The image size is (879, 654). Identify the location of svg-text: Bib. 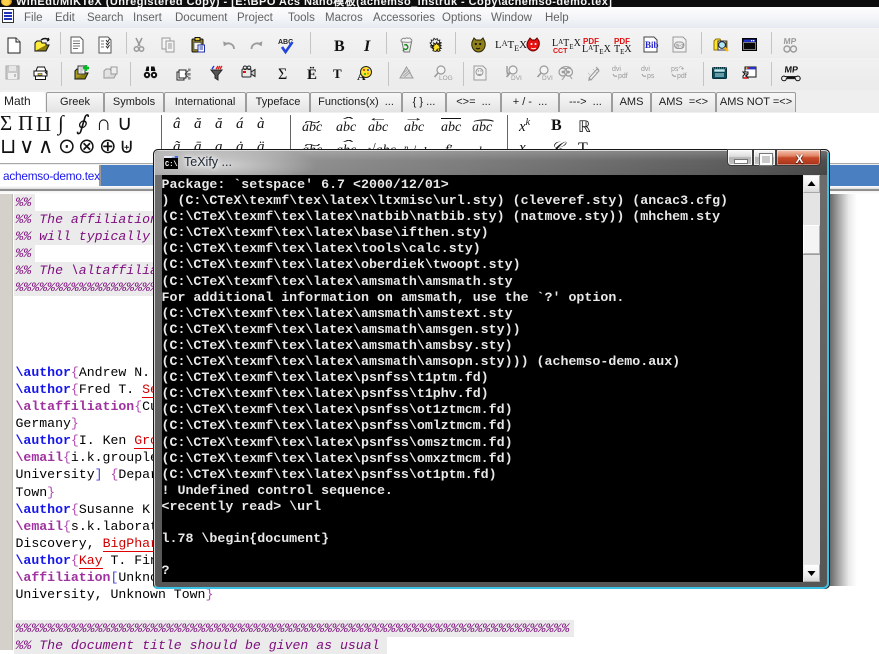
(652, 45).